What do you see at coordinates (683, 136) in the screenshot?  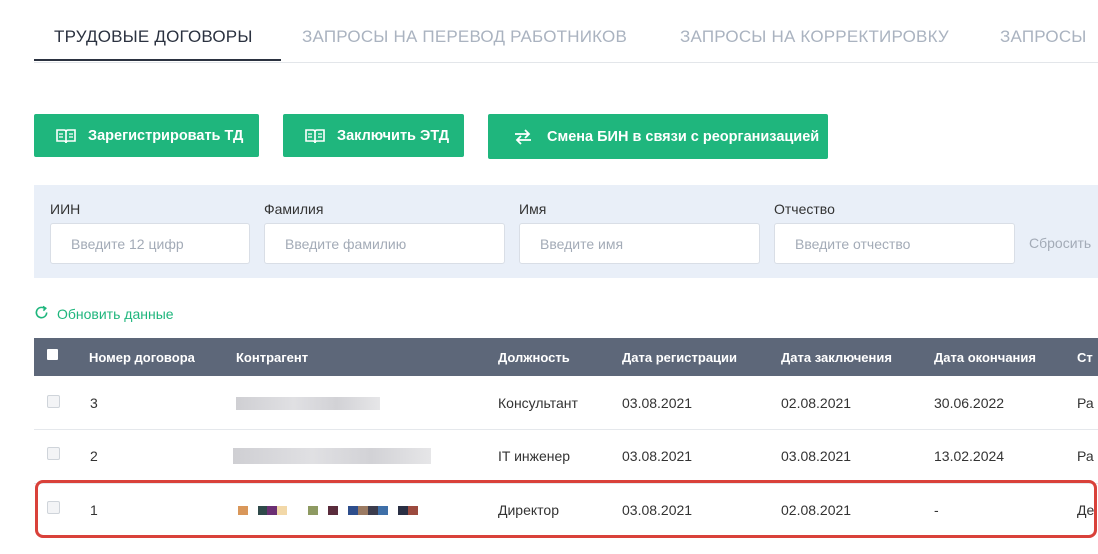 I see `change-bin-label: Смена БИН в связи с реорганизацией` at bounding box center [683, 136].